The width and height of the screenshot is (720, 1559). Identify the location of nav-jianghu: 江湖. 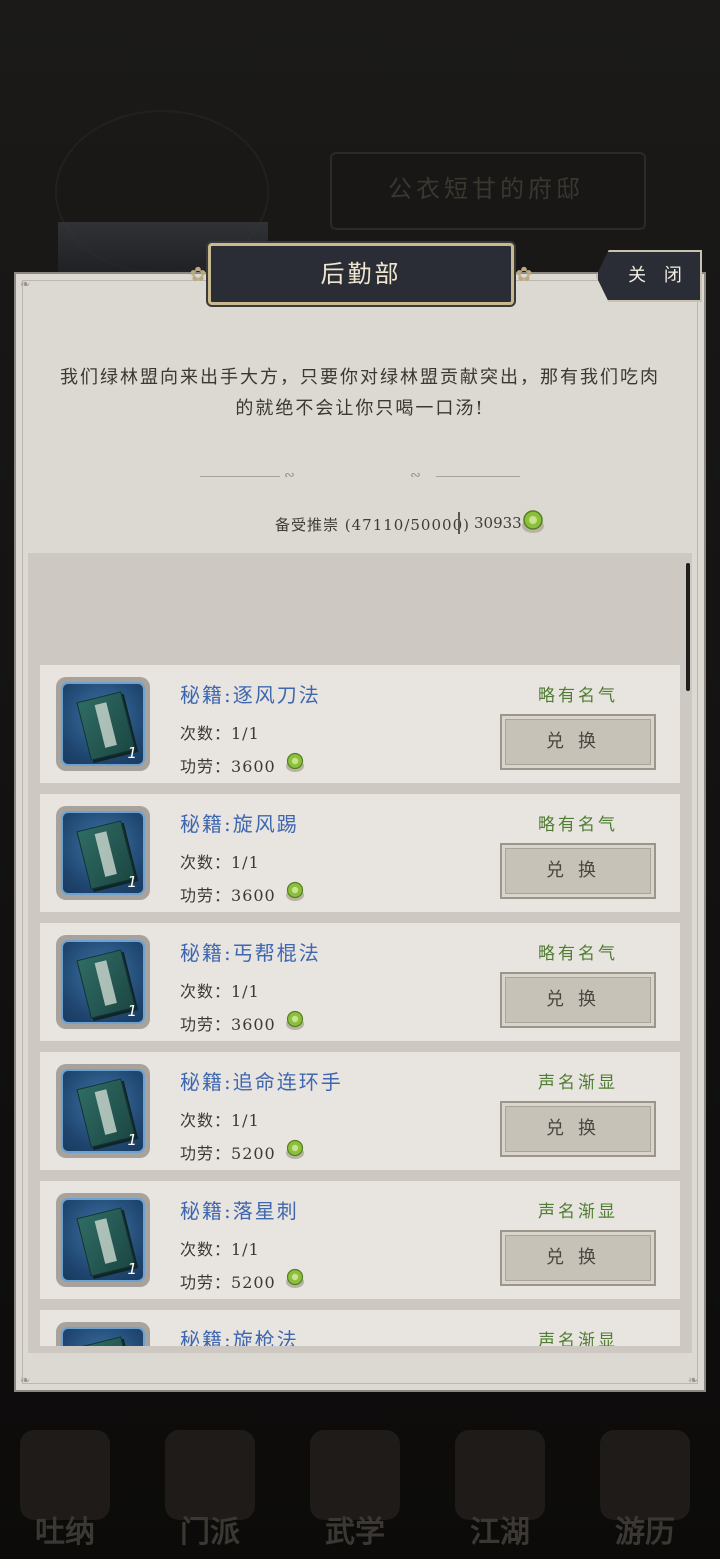
(500, 1488).